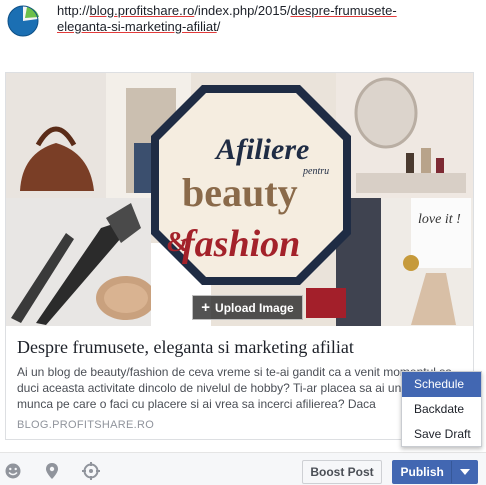  Describe the element at coordinates (439, 219) in the screenshot. I see `svg-text: love it !` at that location.